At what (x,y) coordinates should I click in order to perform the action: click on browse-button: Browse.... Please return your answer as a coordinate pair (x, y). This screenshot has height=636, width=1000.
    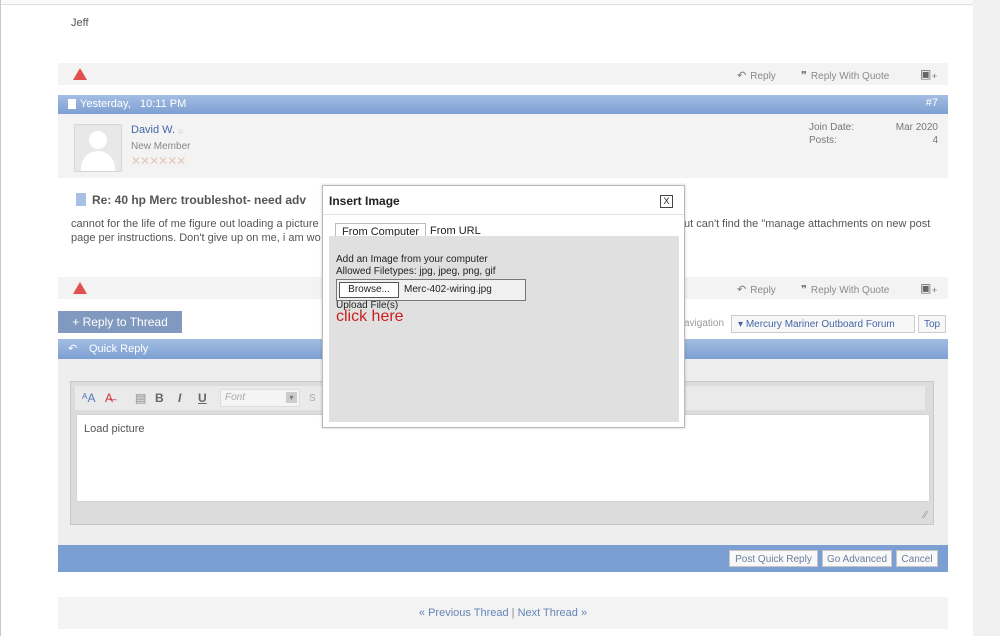
    Looking at the image, I should click on (369, 290).